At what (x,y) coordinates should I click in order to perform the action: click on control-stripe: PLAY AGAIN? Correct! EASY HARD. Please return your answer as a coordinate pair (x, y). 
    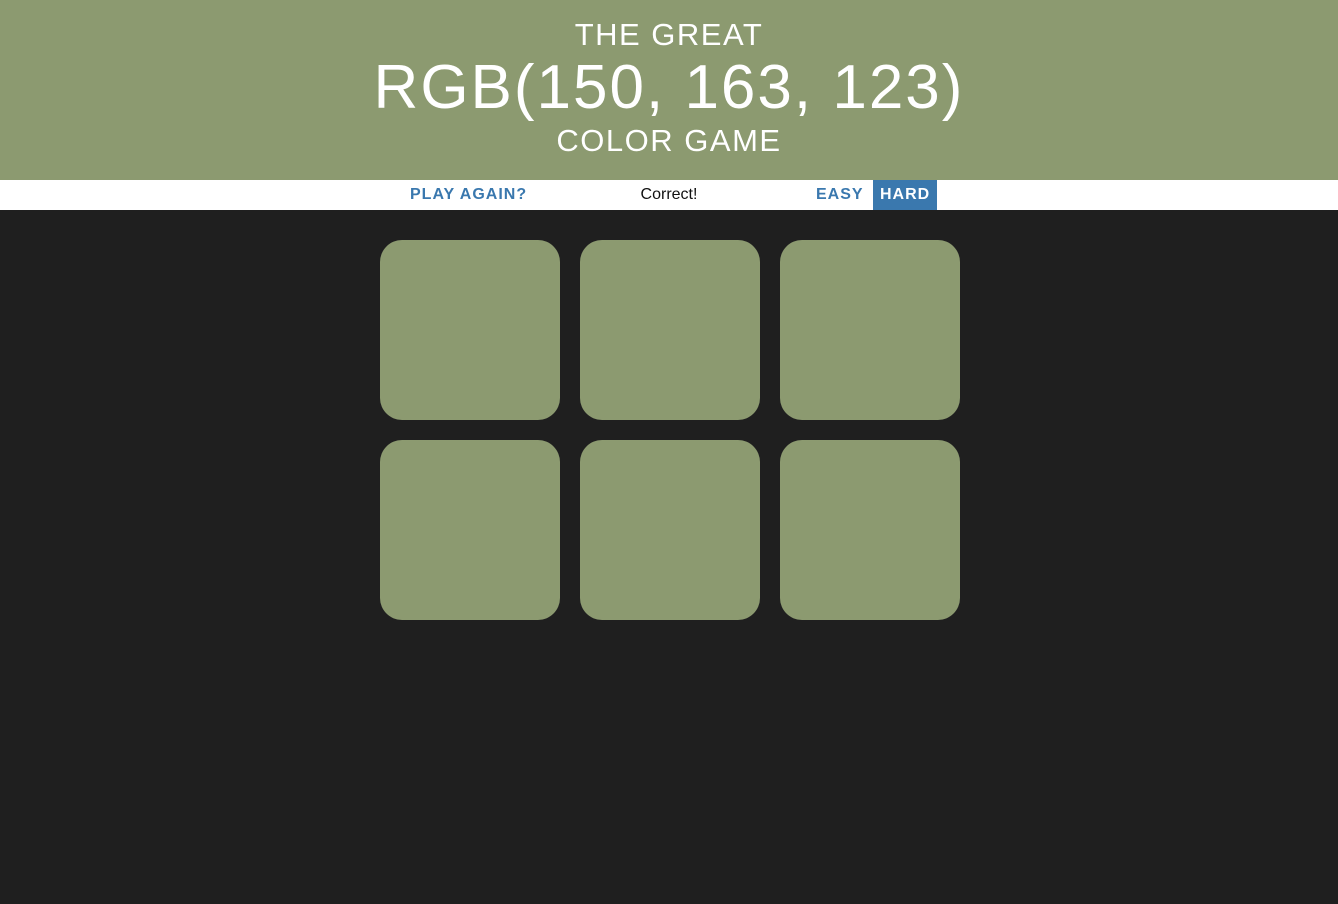
    Looking at the image, I should click on (669, 195).